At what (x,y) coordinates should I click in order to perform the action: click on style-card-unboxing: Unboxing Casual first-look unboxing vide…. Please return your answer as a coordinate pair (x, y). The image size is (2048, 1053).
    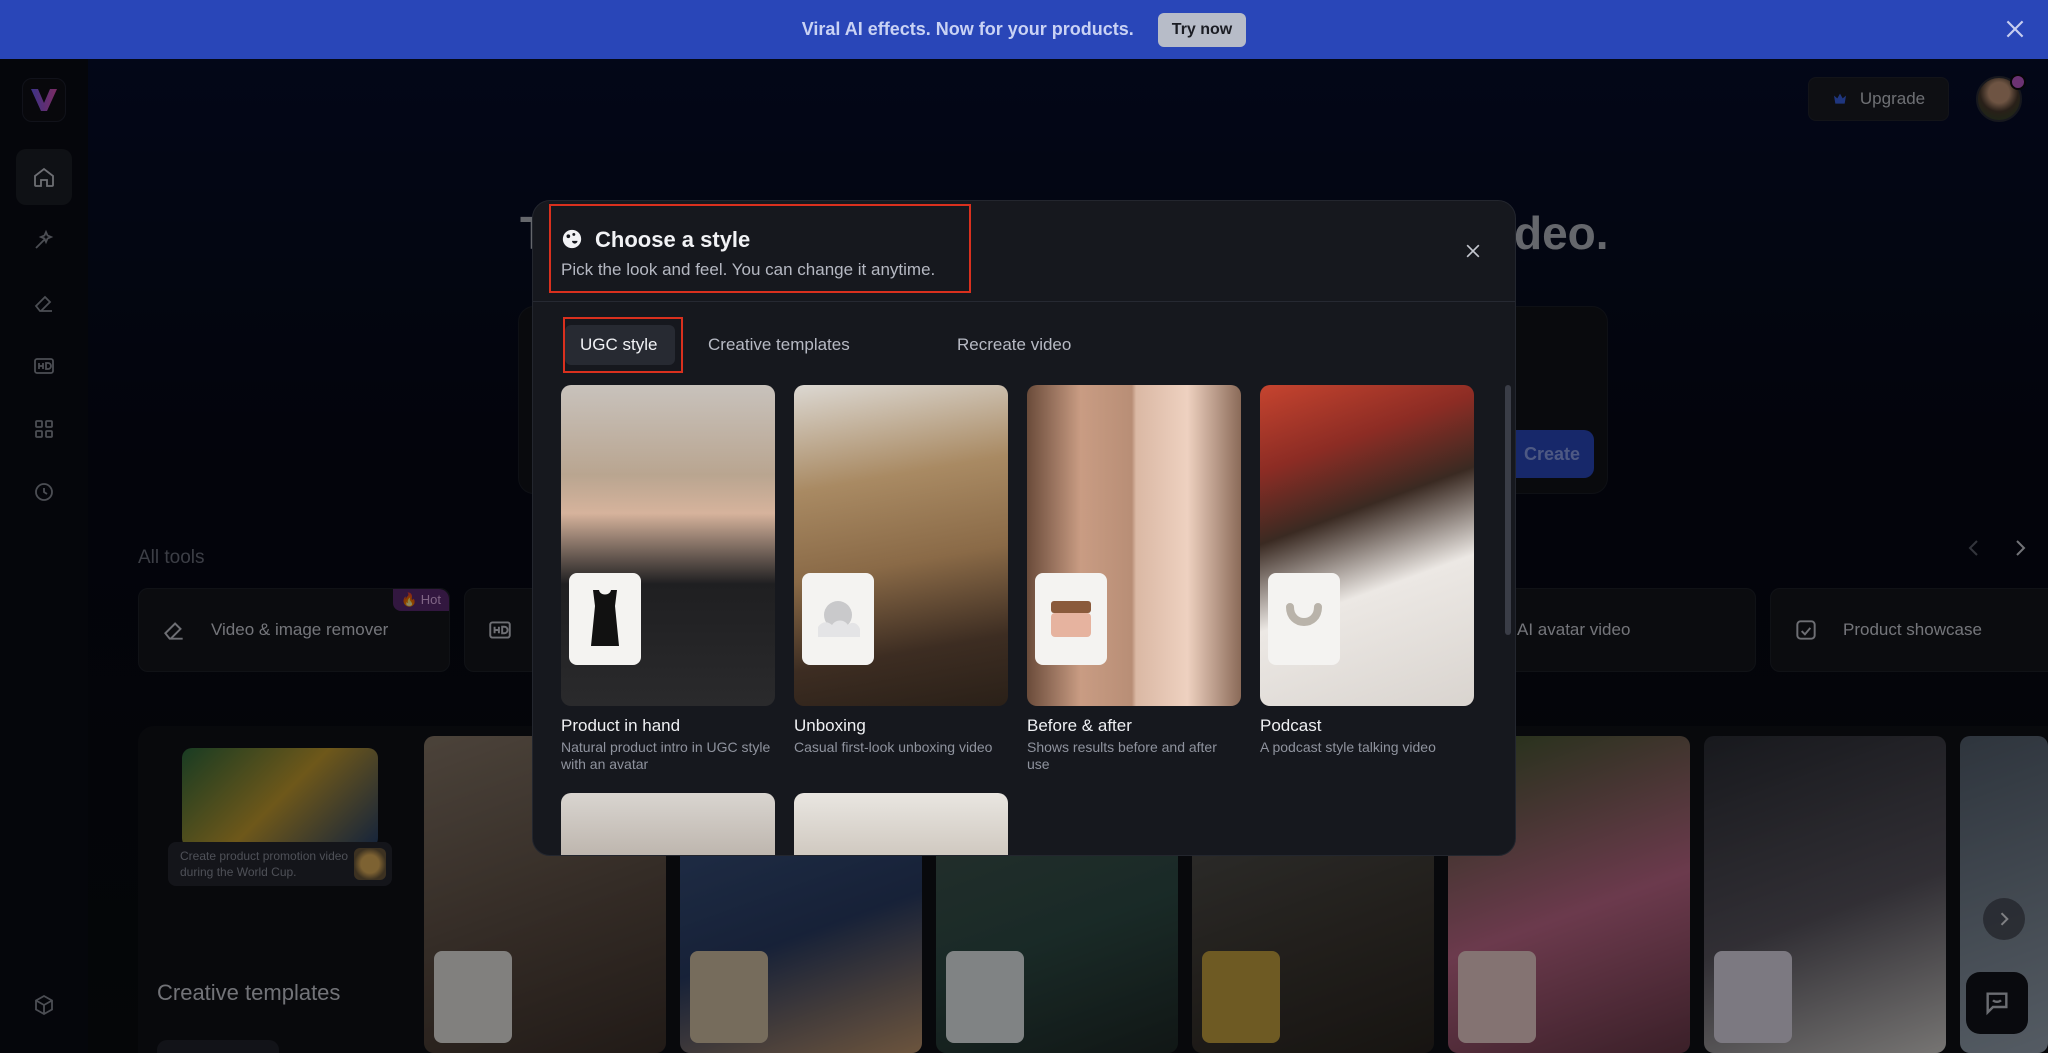
    Looking at the image, I should click on (901, 570).